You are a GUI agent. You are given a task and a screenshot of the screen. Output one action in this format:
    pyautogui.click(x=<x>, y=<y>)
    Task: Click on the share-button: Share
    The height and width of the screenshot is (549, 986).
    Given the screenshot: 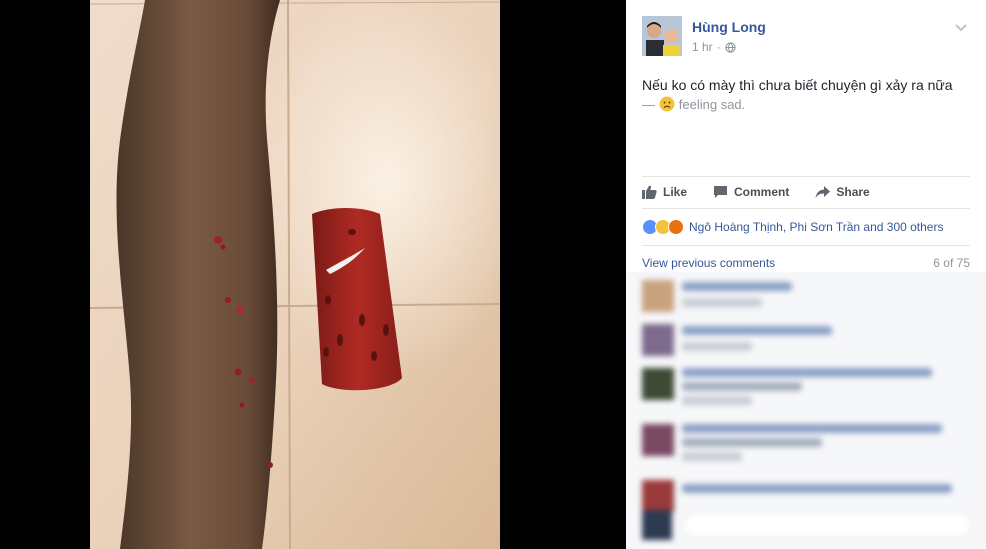 What is the action you would take?
    pyautogui.click(x=842, y=192)
    